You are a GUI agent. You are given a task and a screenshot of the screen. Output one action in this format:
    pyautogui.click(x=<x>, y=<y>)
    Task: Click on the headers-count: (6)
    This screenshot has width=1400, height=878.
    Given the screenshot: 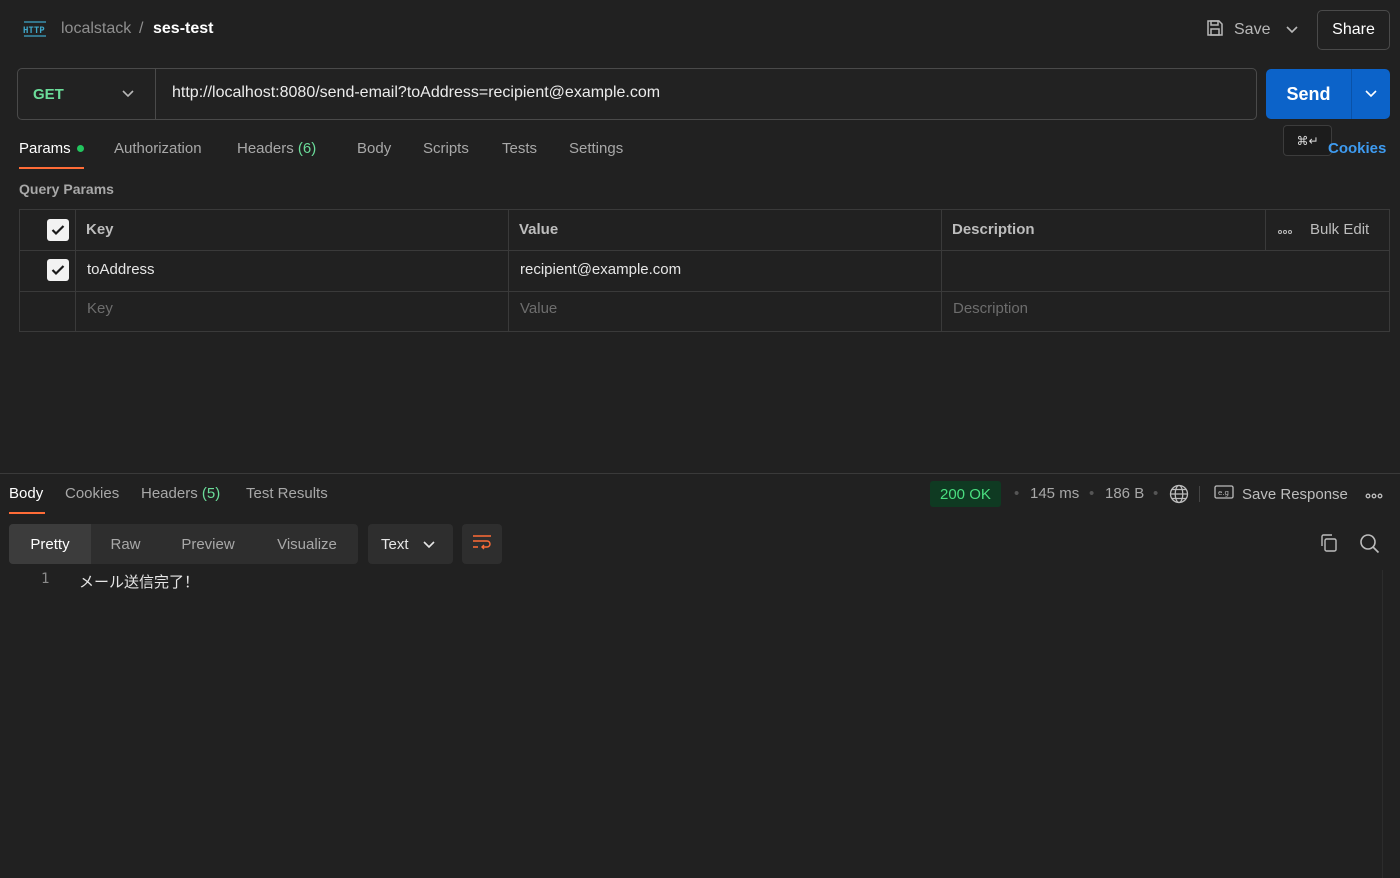 What is the action you would take?
    pyautogui.click(x=307, y=148)
    